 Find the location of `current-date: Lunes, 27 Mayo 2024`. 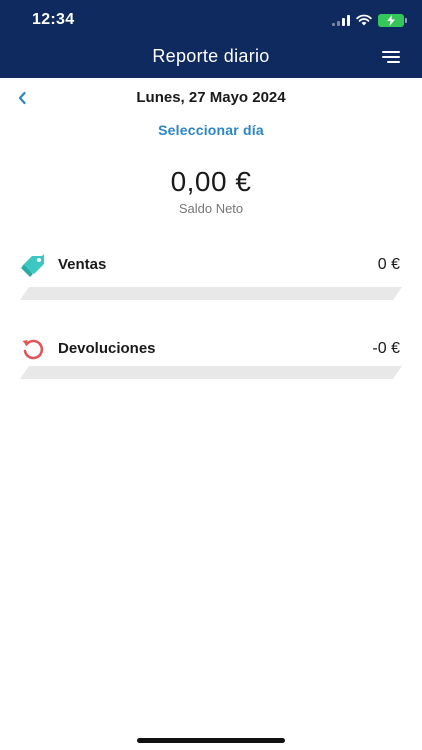

current-date: Lunes, 27 Mayo 2024 is located at coordinates (211, 97).